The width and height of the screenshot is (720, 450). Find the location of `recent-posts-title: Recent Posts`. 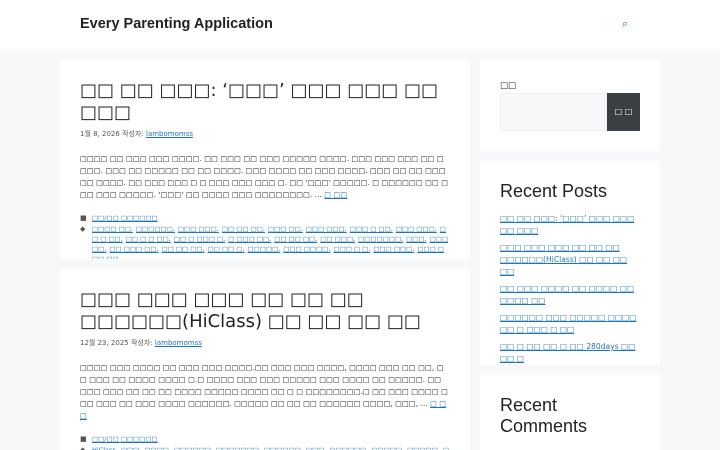

recent-posts-title: Recent Posts is located at coordinates (554, 191).